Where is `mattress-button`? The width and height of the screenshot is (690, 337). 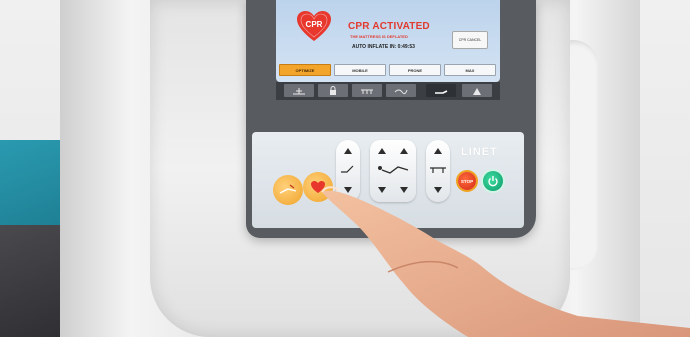
mattress-button is located at coordinates (367, 90).